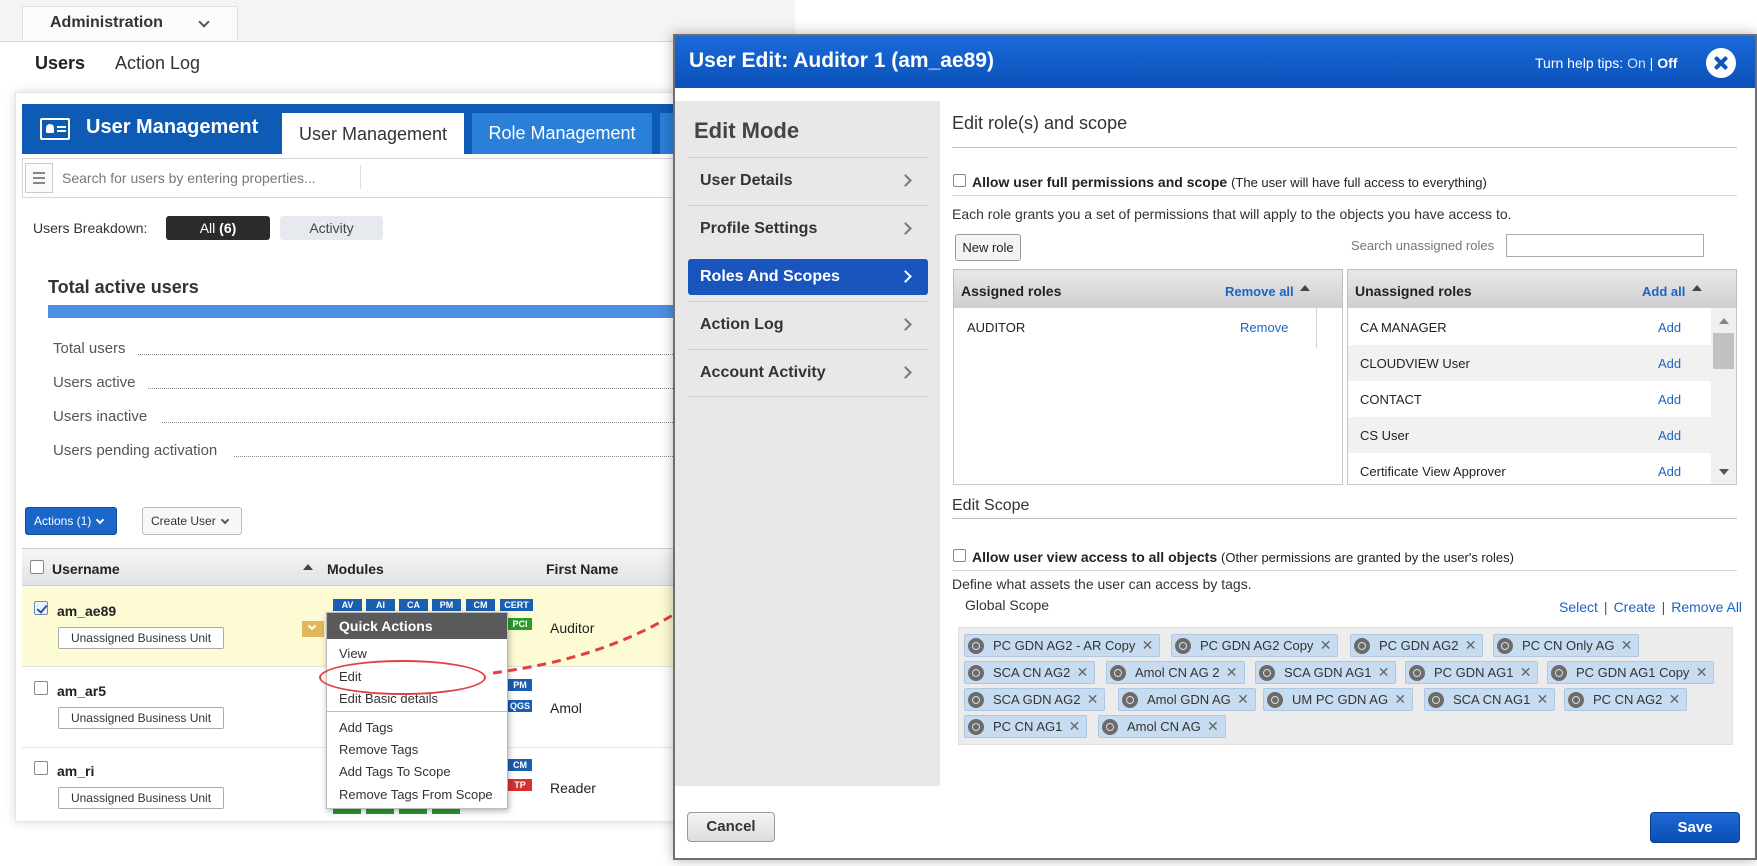 The width and height of the screenshot is (1757, 866). Describe the element at coordinates (75, 771) in the screenshot. I see `row-username: am_ri` at that location.